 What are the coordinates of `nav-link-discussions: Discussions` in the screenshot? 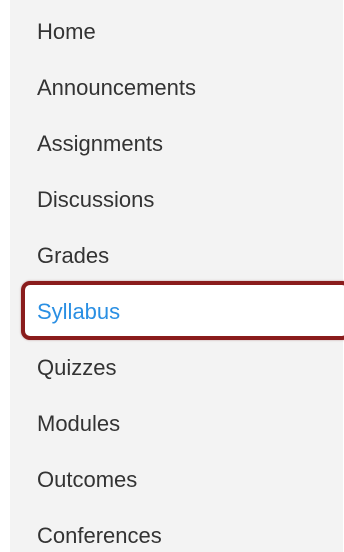 It's located at (95, 200).